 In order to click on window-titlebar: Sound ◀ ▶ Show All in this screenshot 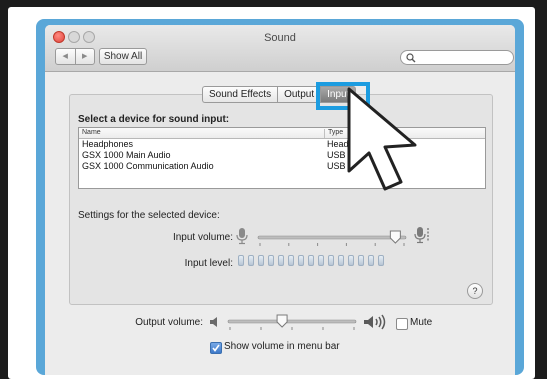, I will do `click(280, 48)`.